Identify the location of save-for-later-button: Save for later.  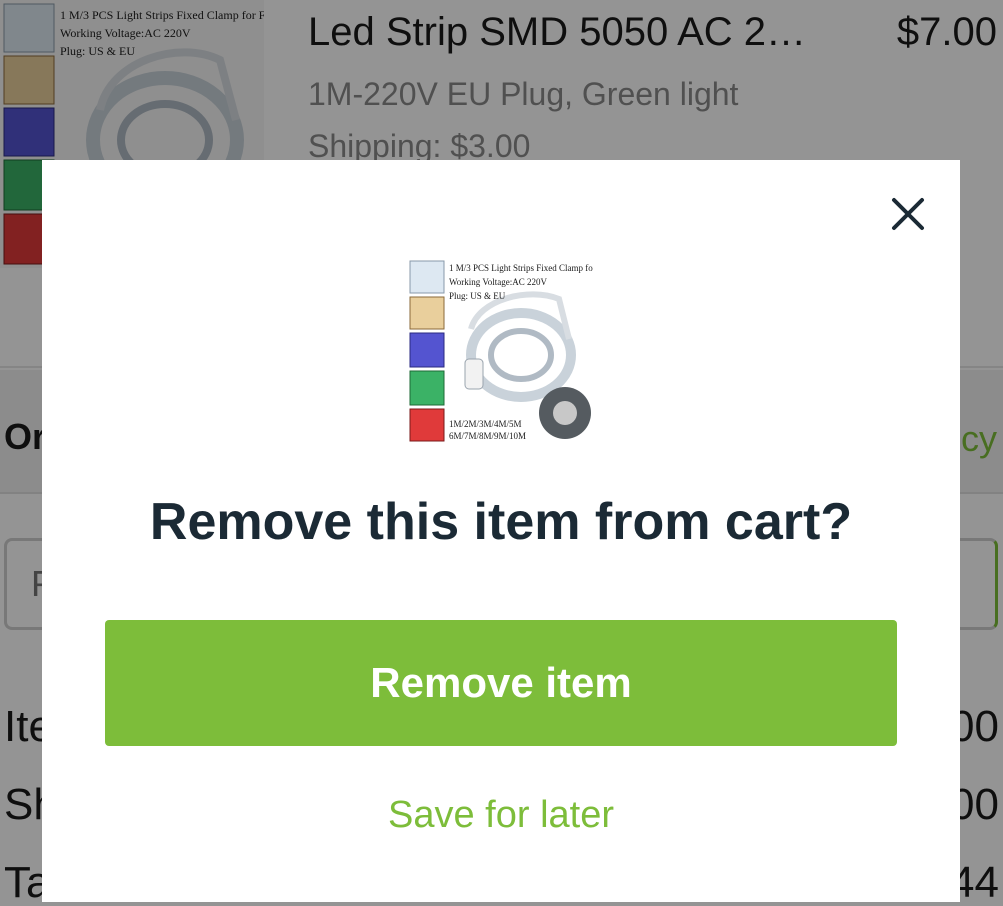
(501, 815).